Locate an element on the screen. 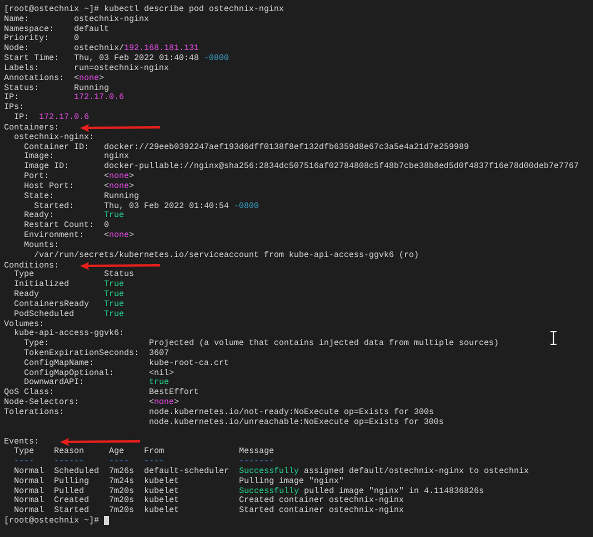 The height and width of the screenshot is (537, 593). field-label: Conditions: is located at coordinates (31, 265).